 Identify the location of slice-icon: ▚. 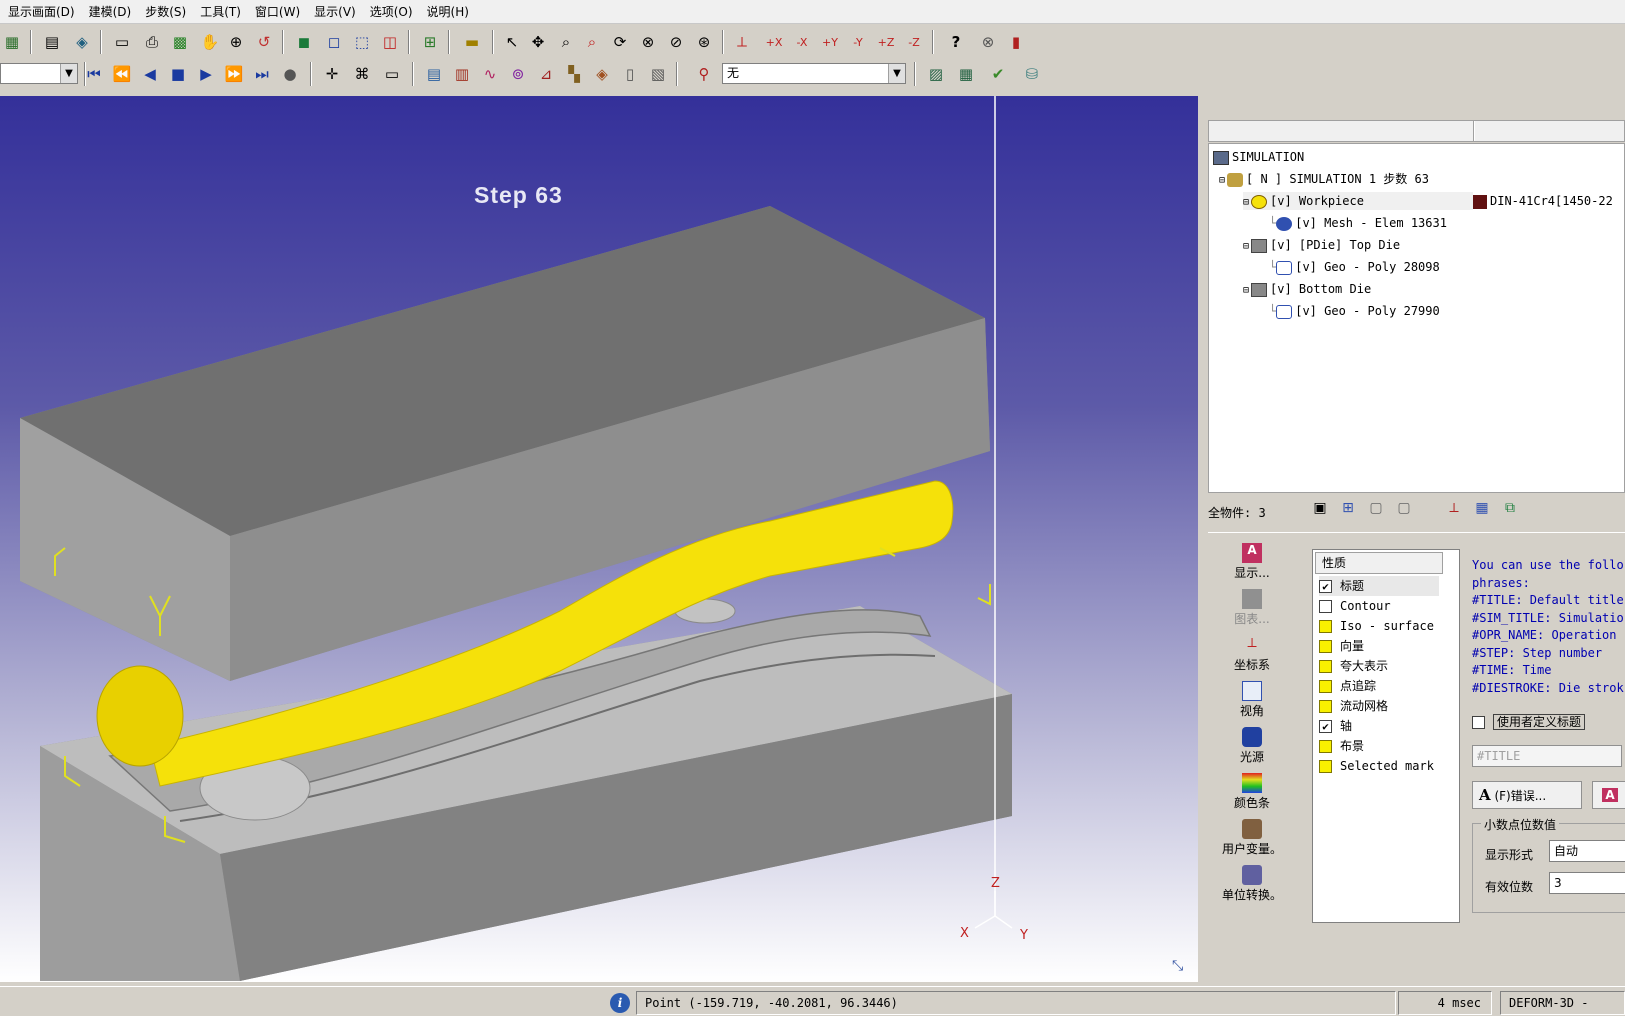
(574, 74).